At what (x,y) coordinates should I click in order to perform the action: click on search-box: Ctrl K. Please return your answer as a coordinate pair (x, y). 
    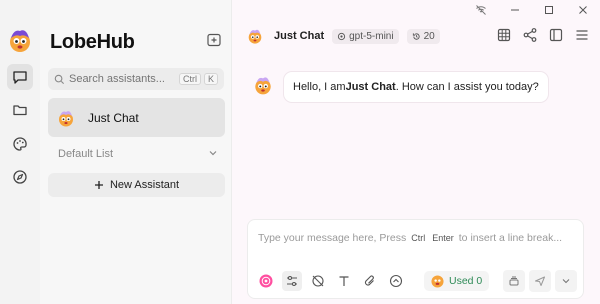
    Looking at the image, I should click on (136, 79).